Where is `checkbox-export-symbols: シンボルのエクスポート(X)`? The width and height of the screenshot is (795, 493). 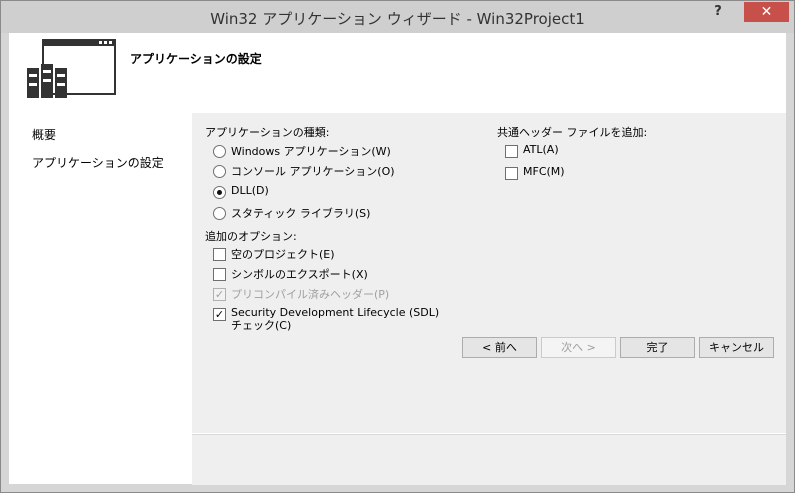 checkbox-export-symbols: シンボルのエクスポート(X) is located at coordinates (290, 274).